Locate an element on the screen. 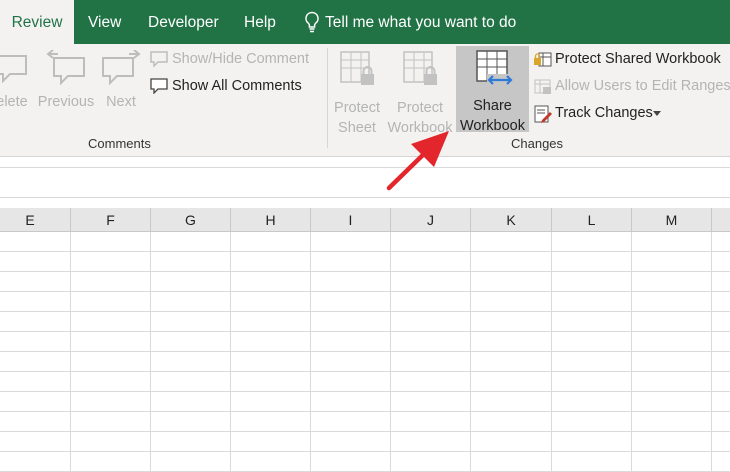 This screenshot has width=730, height=472. column-header-h: H is located at coordinates (271, 220).